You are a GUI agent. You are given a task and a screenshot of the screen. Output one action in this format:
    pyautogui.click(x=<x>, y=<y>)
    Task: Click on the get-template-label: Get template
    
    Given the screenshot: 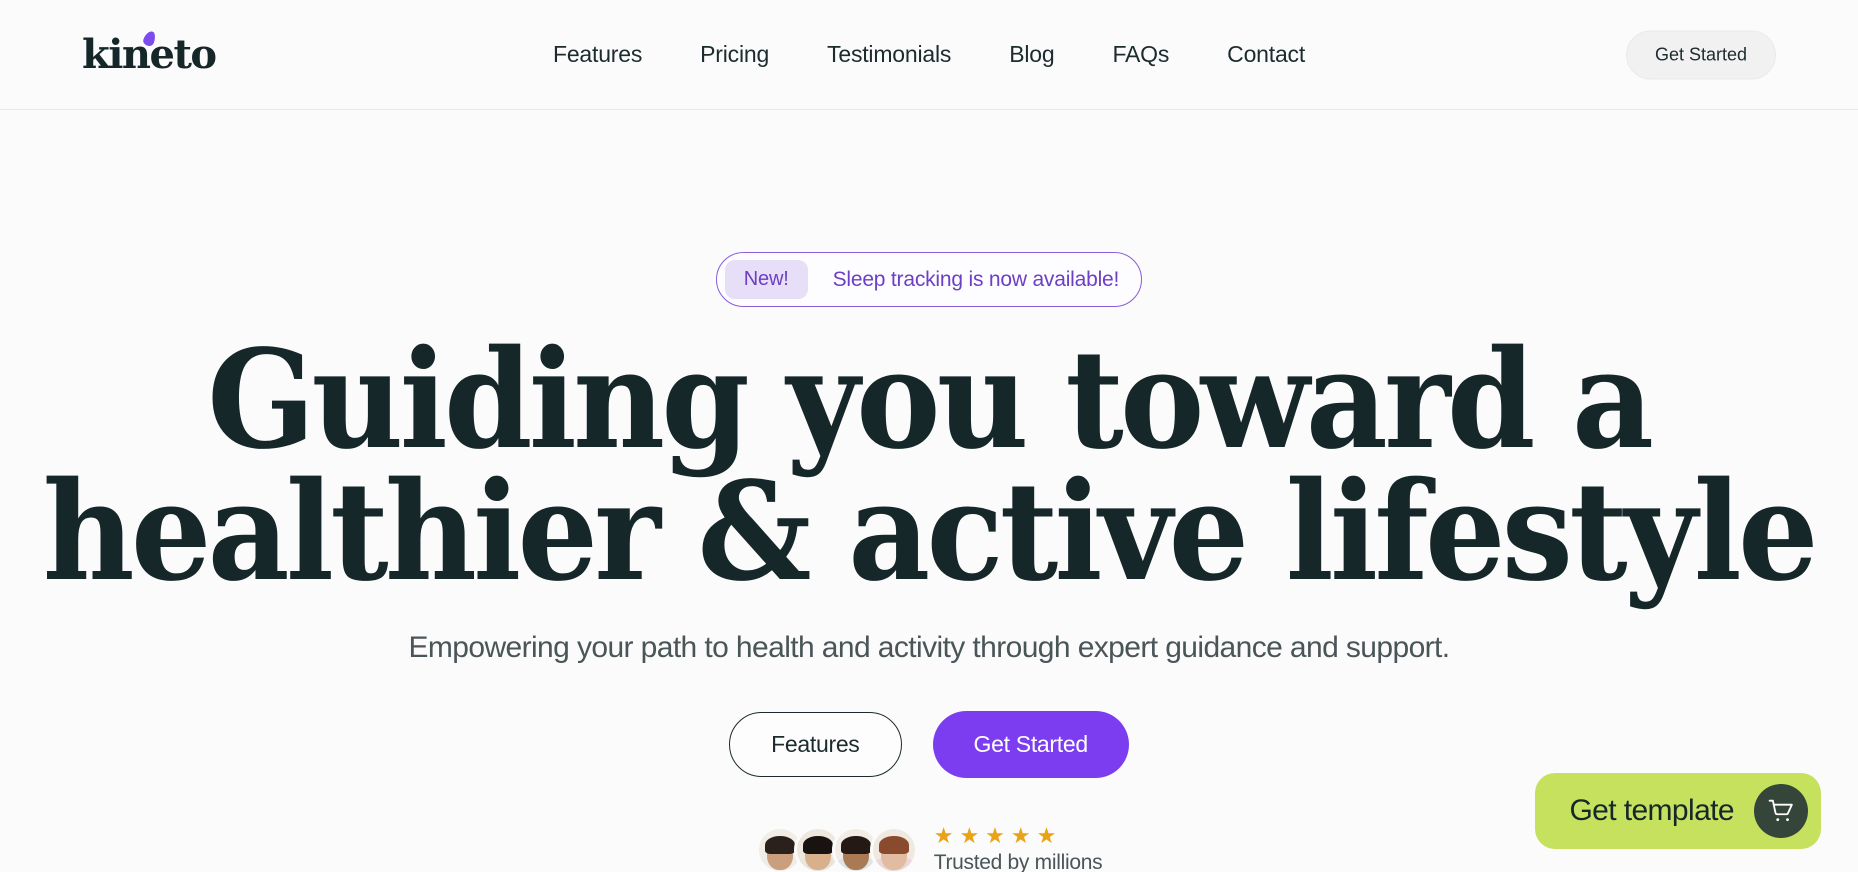 What is the action you would take?
    pyautogui.click(x=1651, y=810)
    